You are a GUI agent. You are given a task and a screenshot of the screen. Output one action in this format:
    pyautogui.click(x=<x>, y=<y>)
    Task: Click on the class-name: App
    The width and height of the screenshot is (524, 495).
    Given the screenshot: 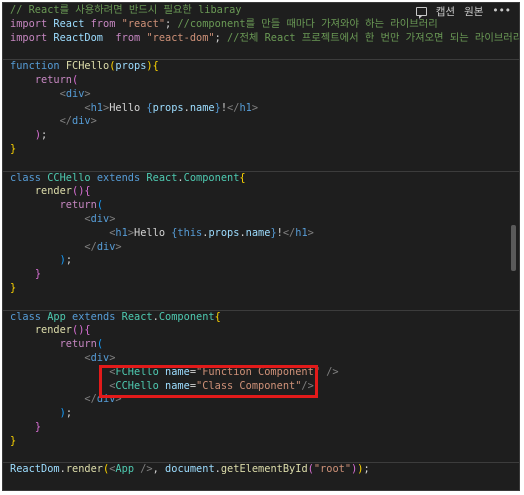 What is the action you would take?
    pyautogui.click(x=56, y=316)
    